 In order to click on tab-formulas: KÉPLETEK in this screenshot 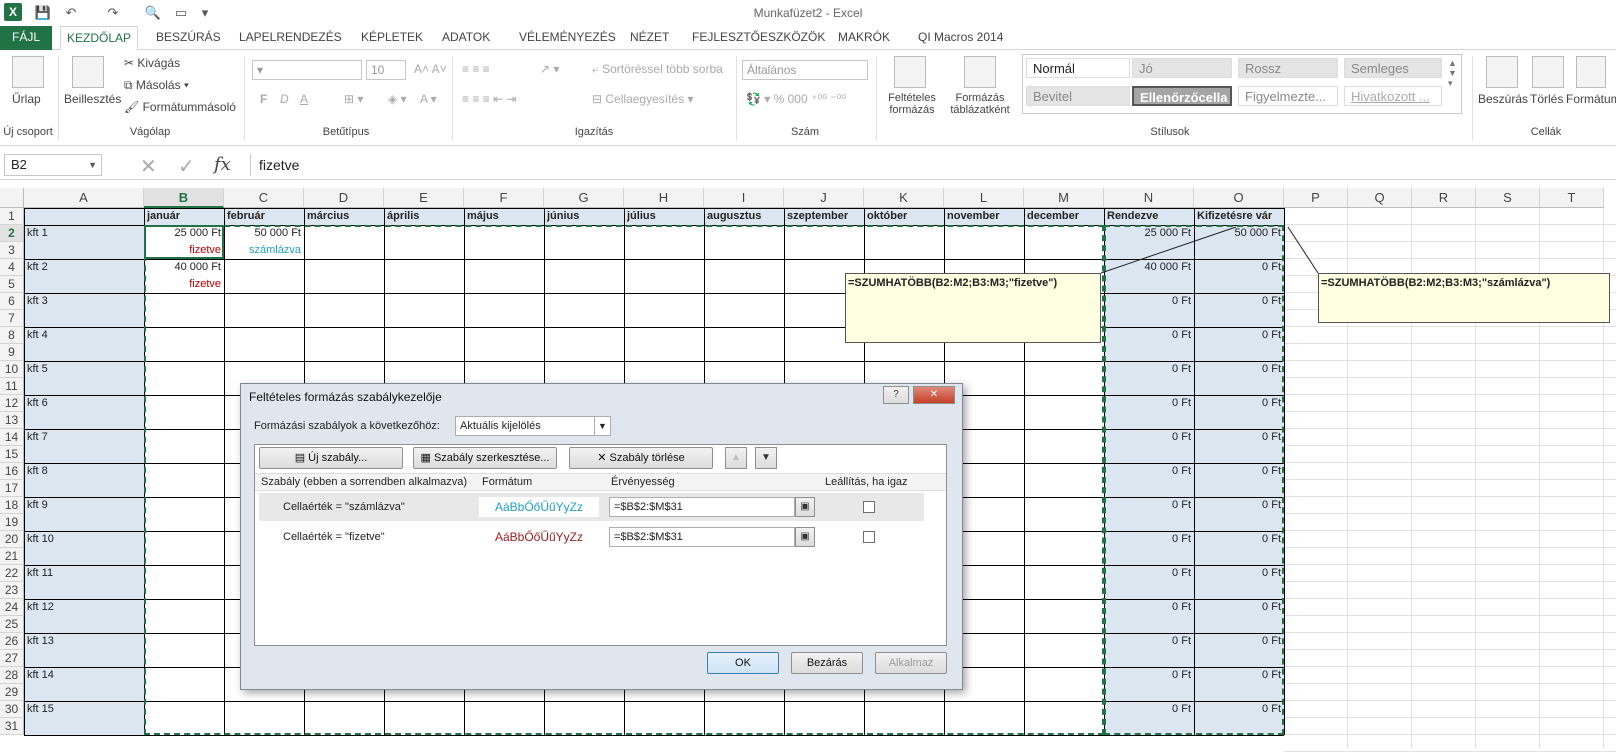, I will do `click(392, 38)`.